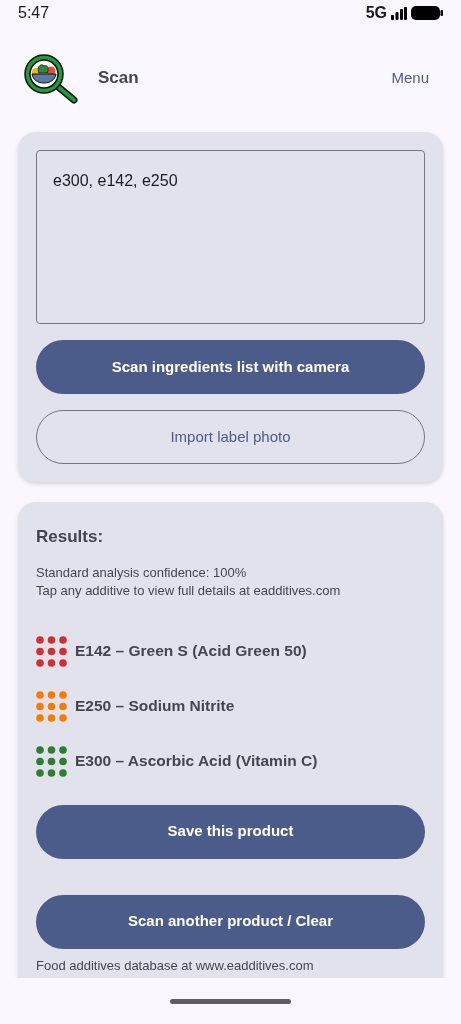 The width and height of the screenshot is (461, 1024). I want to click on clear-button: Scan another product / Clear, so click(230, 921).